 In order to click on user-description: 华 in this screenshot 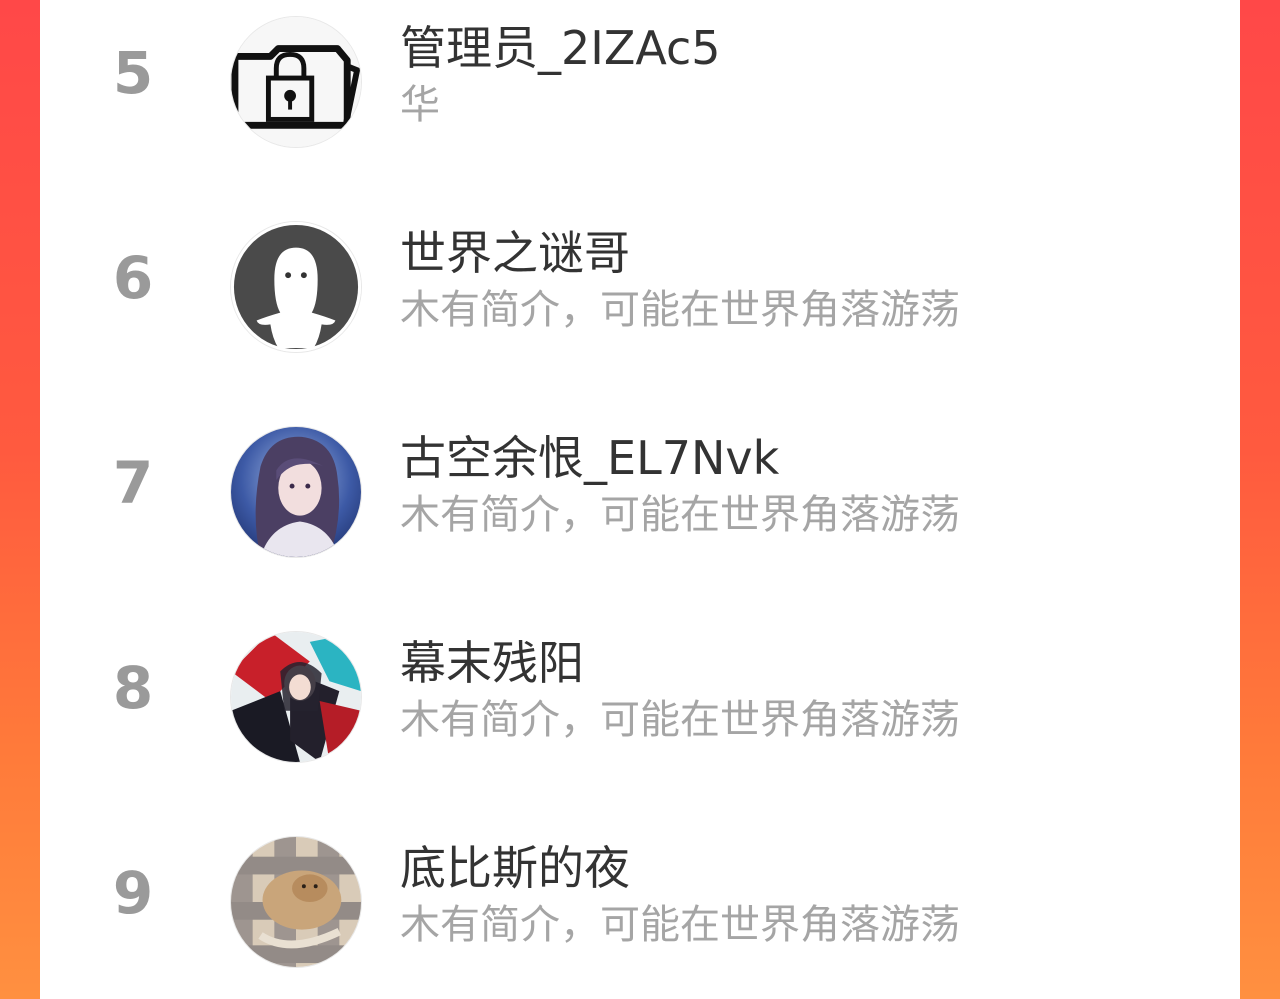, I will do `click(420, 105)`.